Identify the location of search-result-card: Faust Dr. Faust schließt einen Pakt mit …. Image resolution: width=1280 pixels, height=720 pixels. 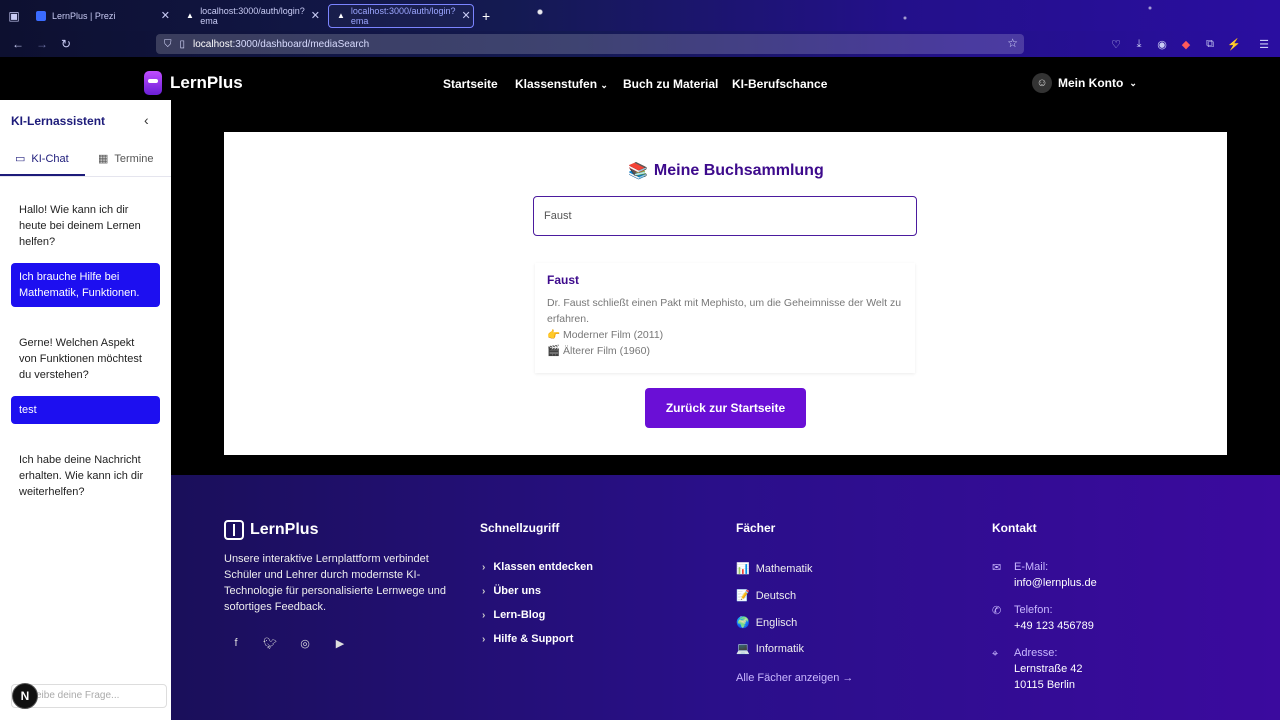
(725, 318).